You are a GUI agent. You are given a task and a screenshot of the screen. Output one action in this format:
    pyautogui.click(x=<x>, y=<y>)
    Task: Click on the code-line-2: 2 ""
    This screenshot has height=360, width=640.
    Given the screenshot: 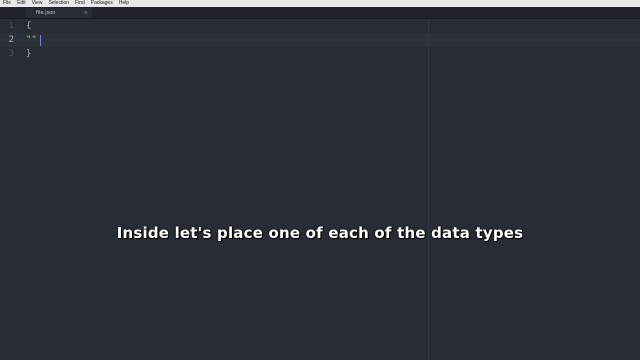 What is the action you would take?
    pyautogui.click(x=320, y=40)
    